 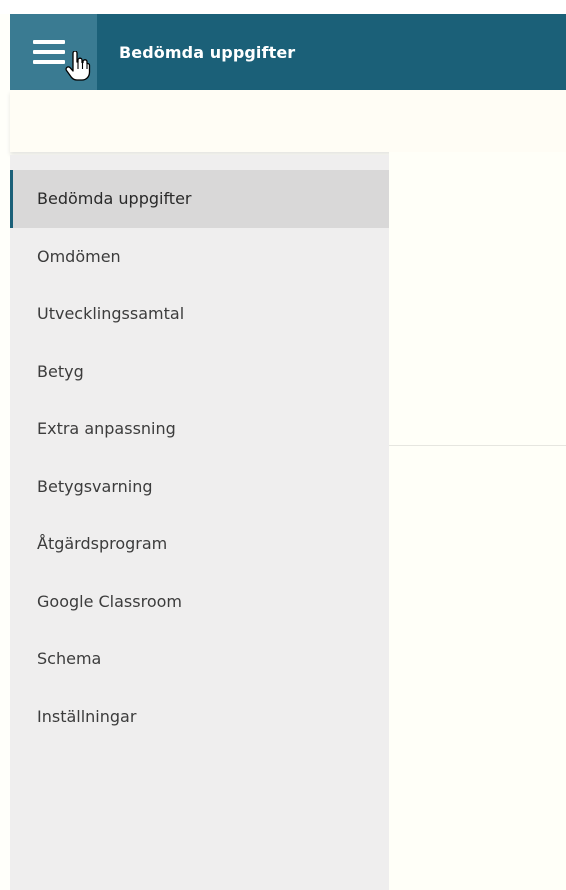 What do you see at coordinates (78, 66) in the screenshot?
I see `hand-cursor-icon` at bounding box center [78, 66].